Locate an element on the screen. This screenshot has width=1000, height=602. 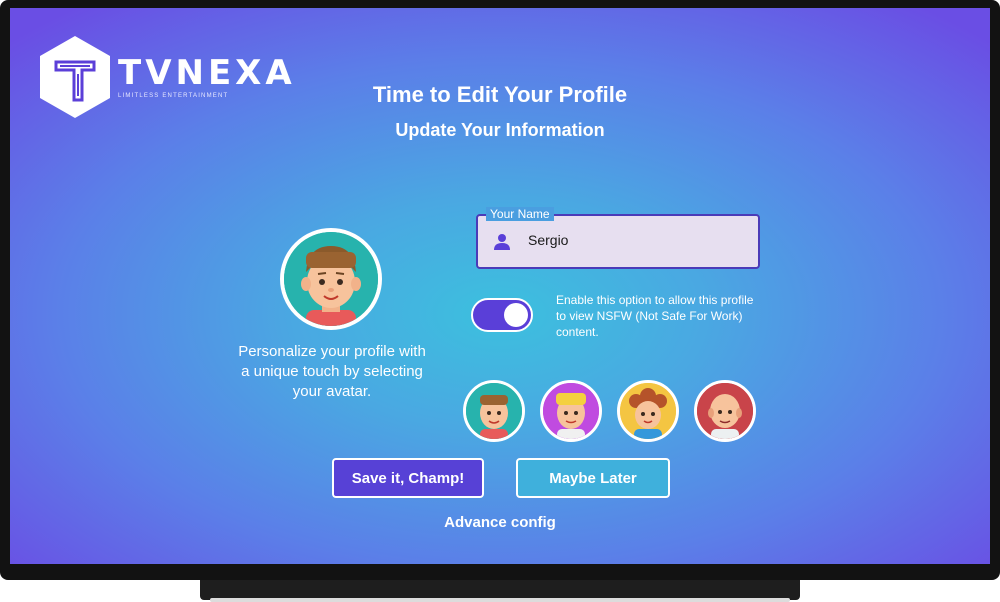
maybe-later-button: Maybe Later is located at coordinates (593, 478).